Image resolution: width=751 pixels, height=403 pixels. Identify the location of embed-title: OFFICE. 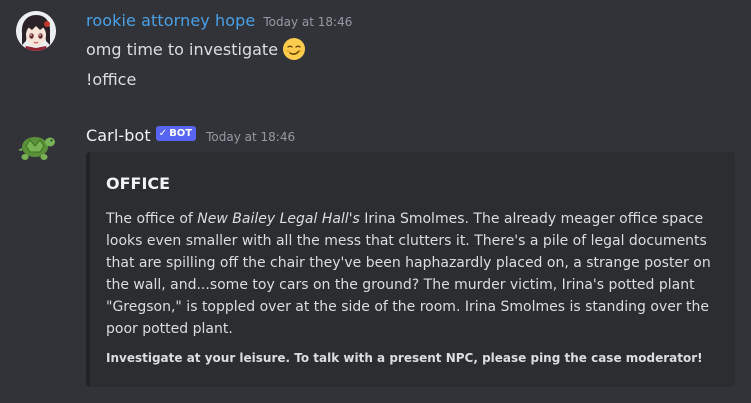
(138, 183).